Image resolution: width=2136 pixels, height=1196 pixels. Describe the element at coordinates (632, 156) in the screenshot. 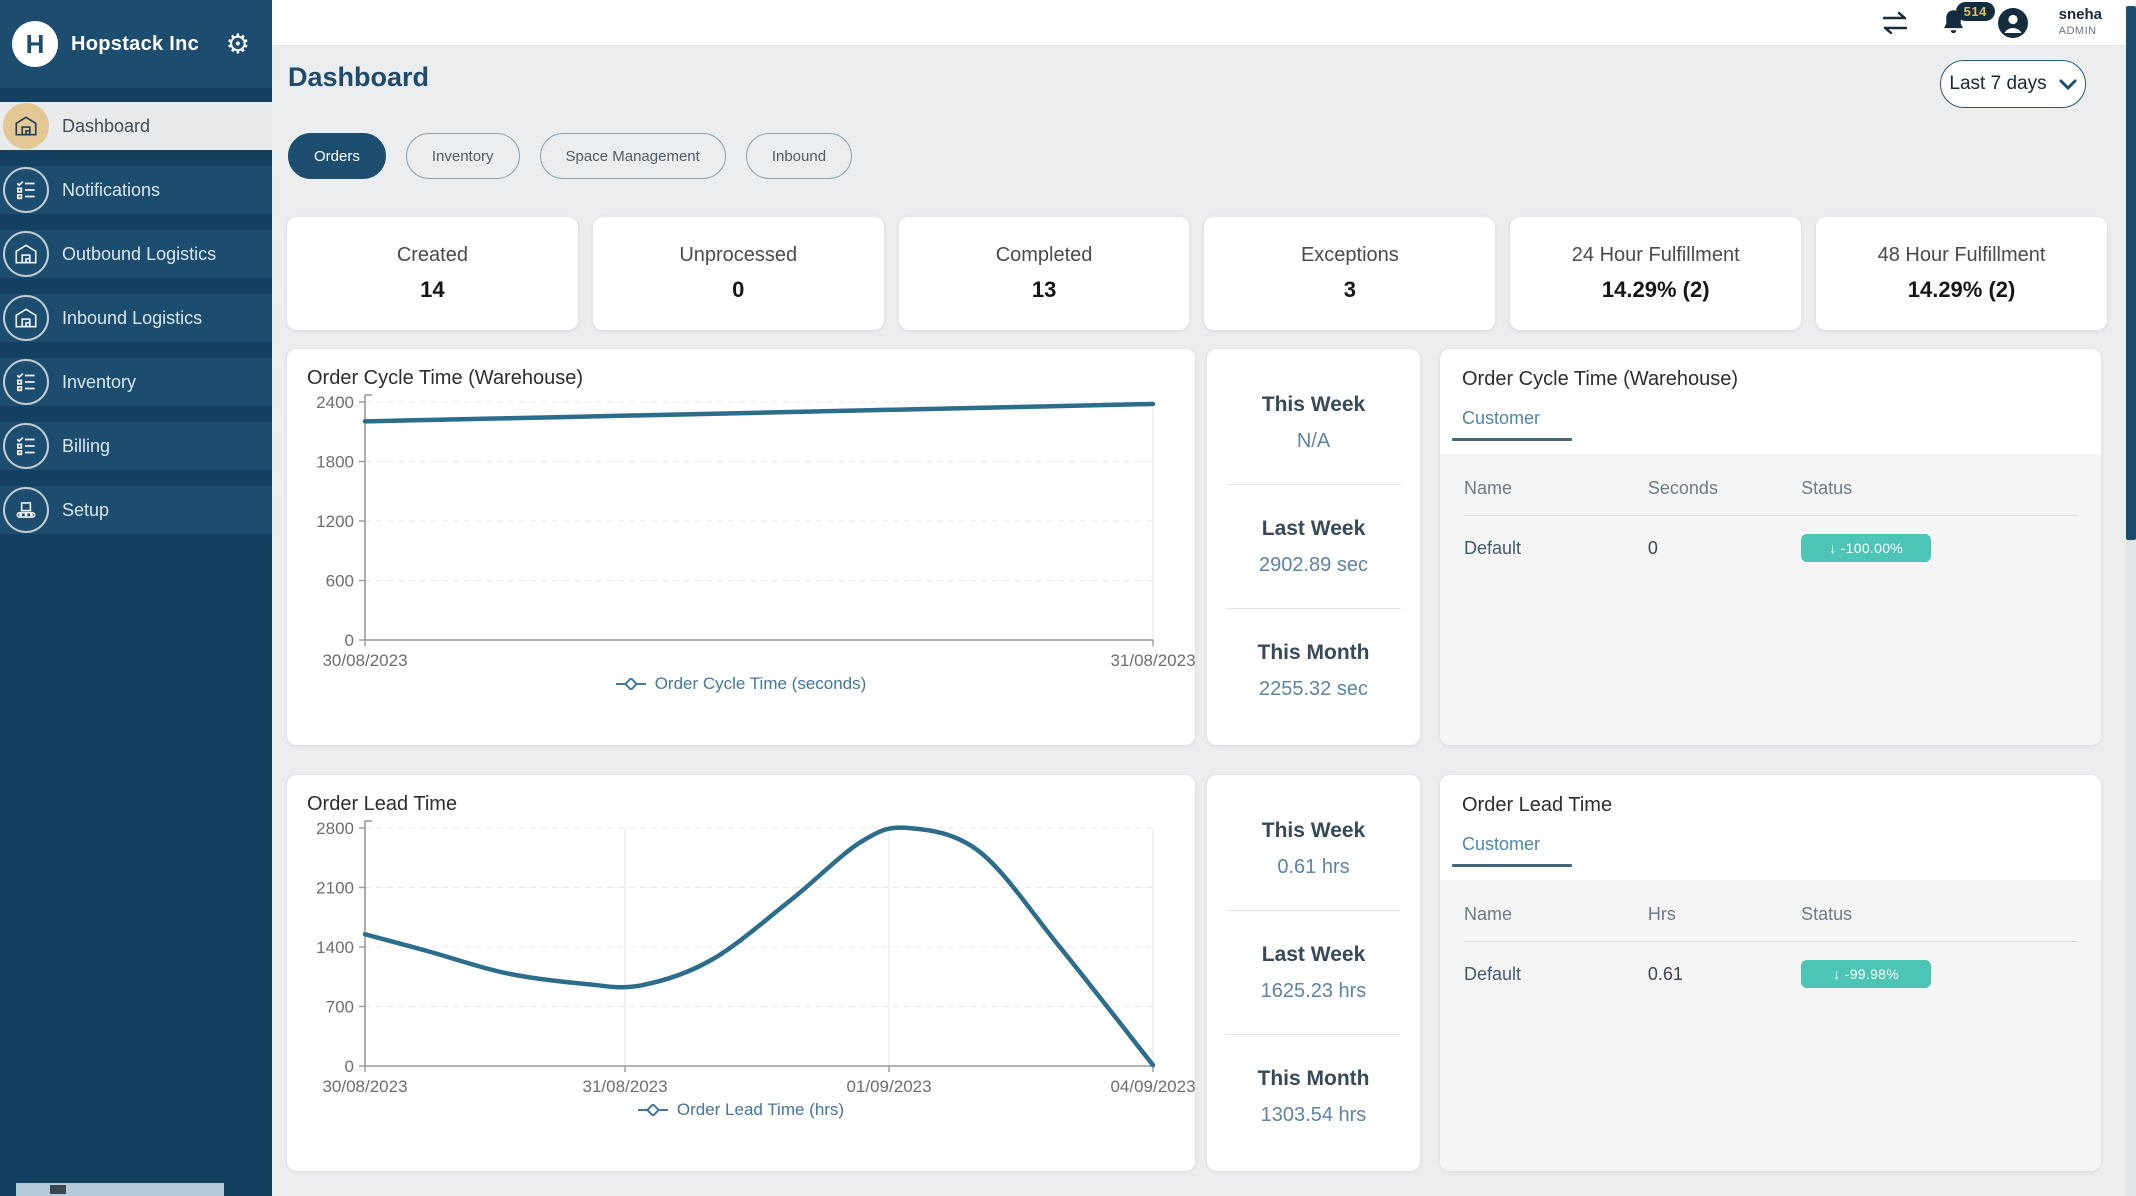

I see `filter-tab-space-management: Space Management` at that location.